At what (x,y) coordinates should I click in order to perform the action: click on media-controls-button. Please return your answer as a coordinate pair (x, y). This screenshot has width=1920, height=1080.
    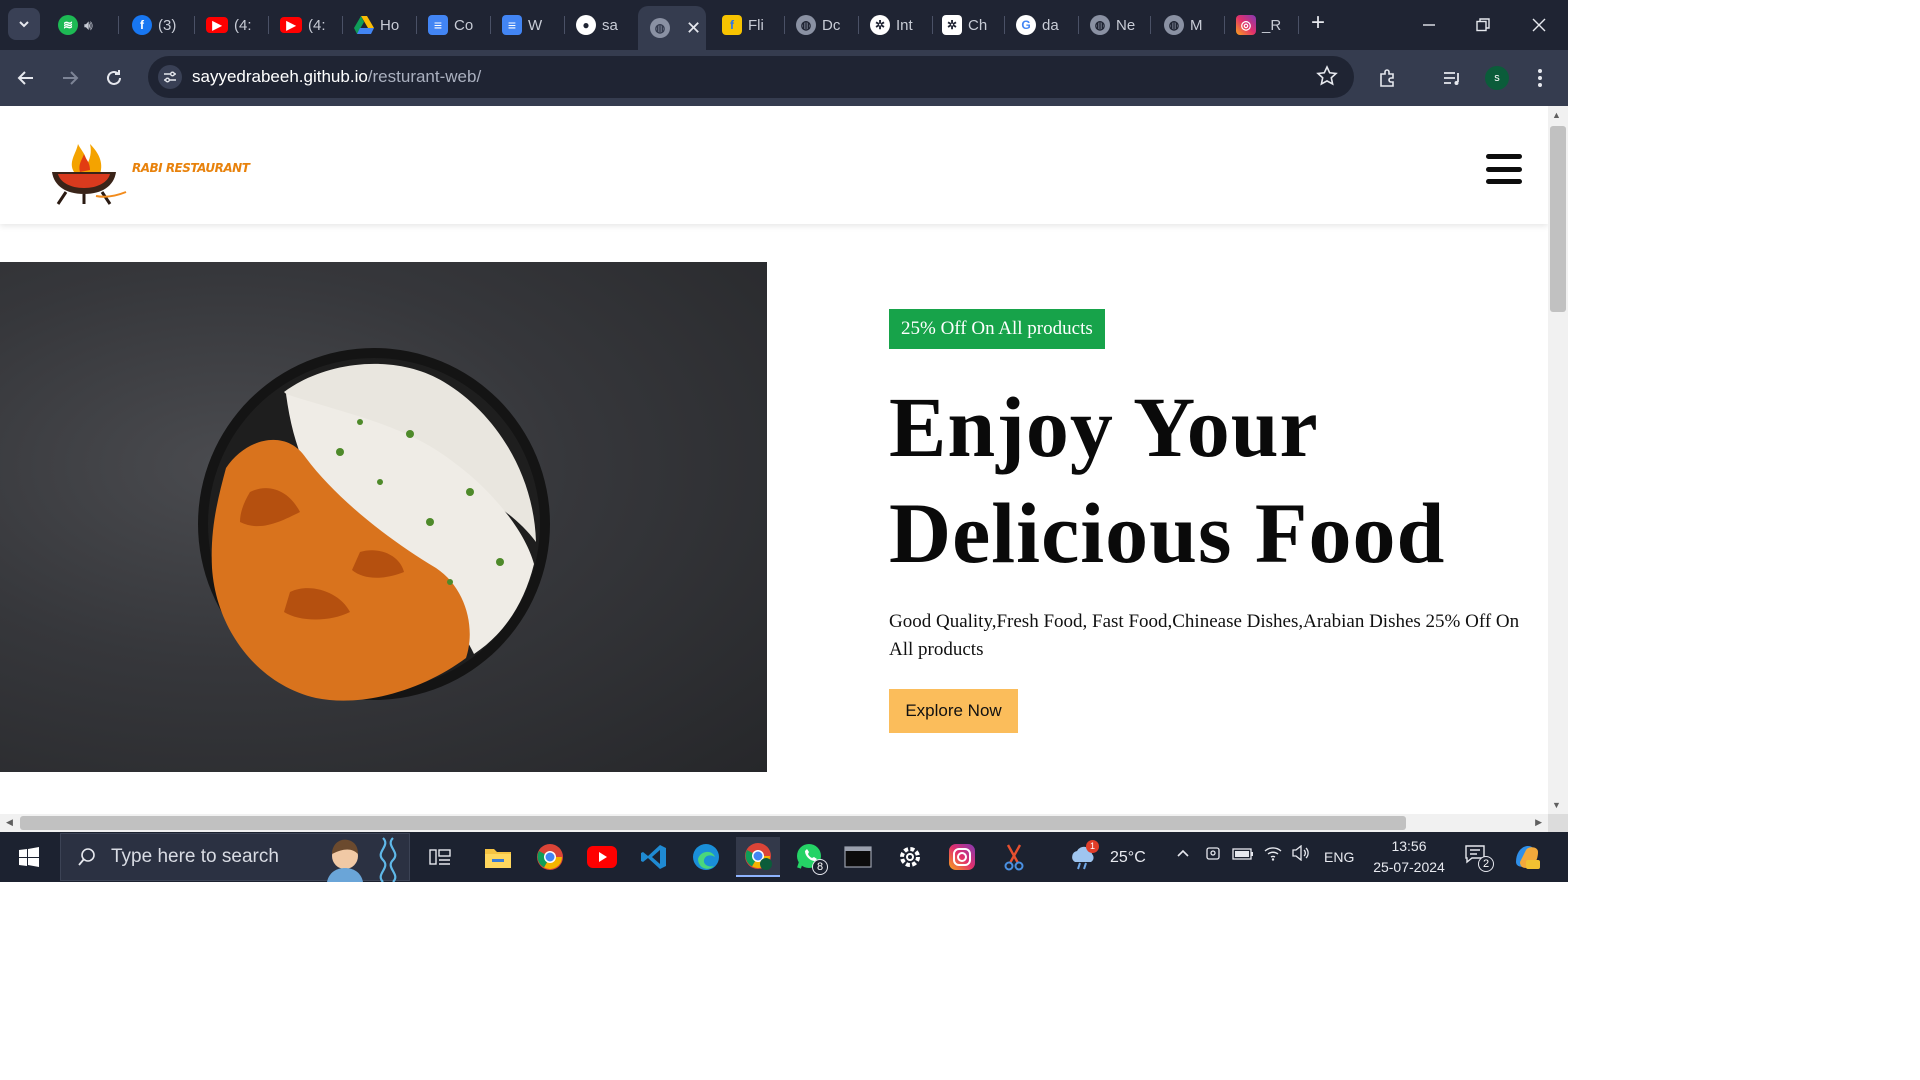
    Looking at the image, I should click on (1452, 78).